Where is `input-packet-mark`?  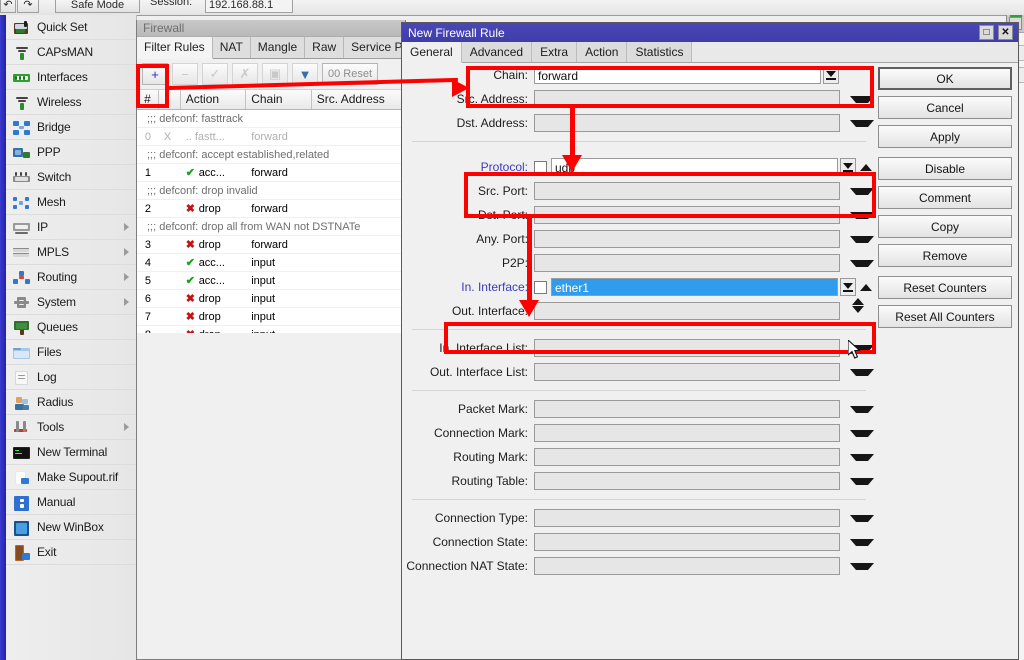 input-packet-mark is located at coordinates (687, 409).